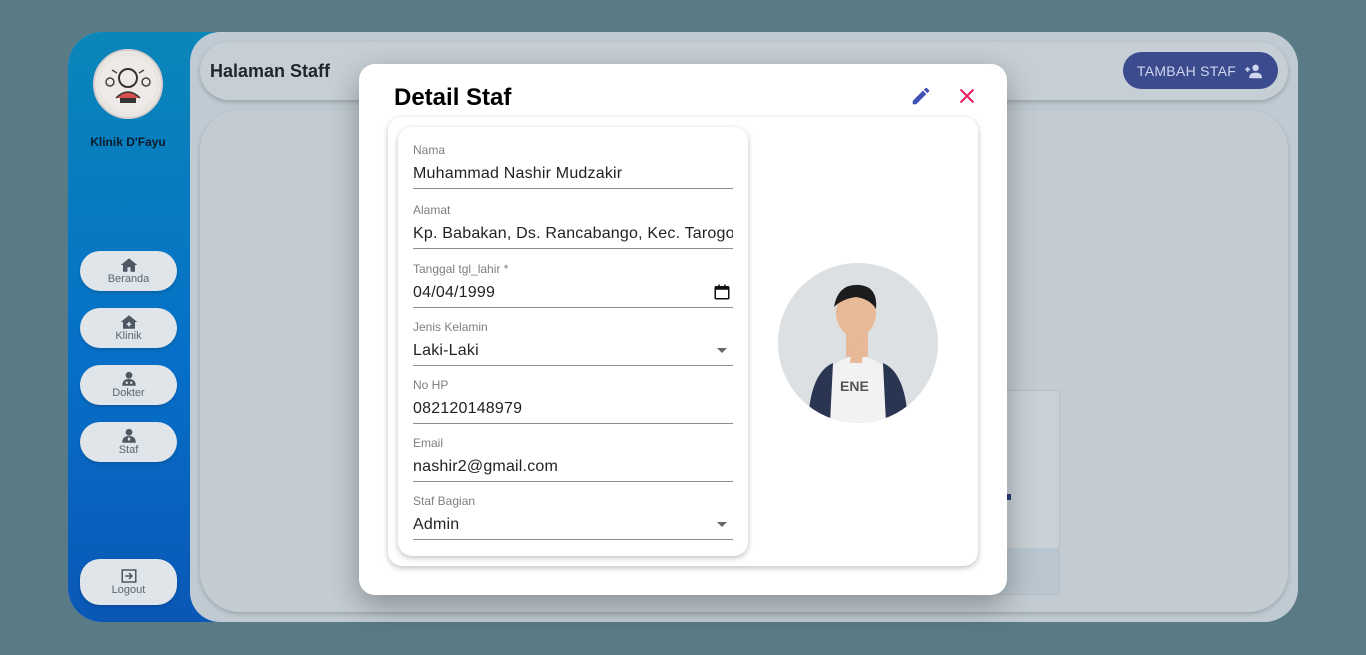 Image resolution: width=1366 pixels, height=655 pixels. What do you see at coordinates (454, 292) in the screenshot?
I see `tanggal-lahir-value: 04/04/1999` at bounding box center [454, 292].